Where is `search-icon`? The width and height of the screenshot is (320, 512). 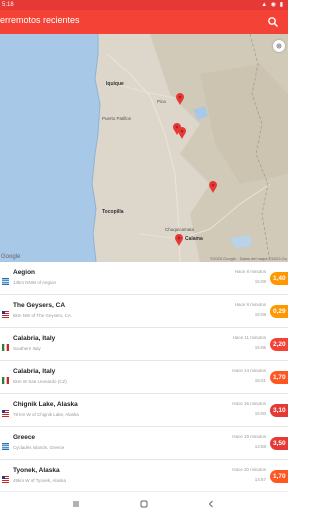 search-icon is located at coordinates (273, 22).